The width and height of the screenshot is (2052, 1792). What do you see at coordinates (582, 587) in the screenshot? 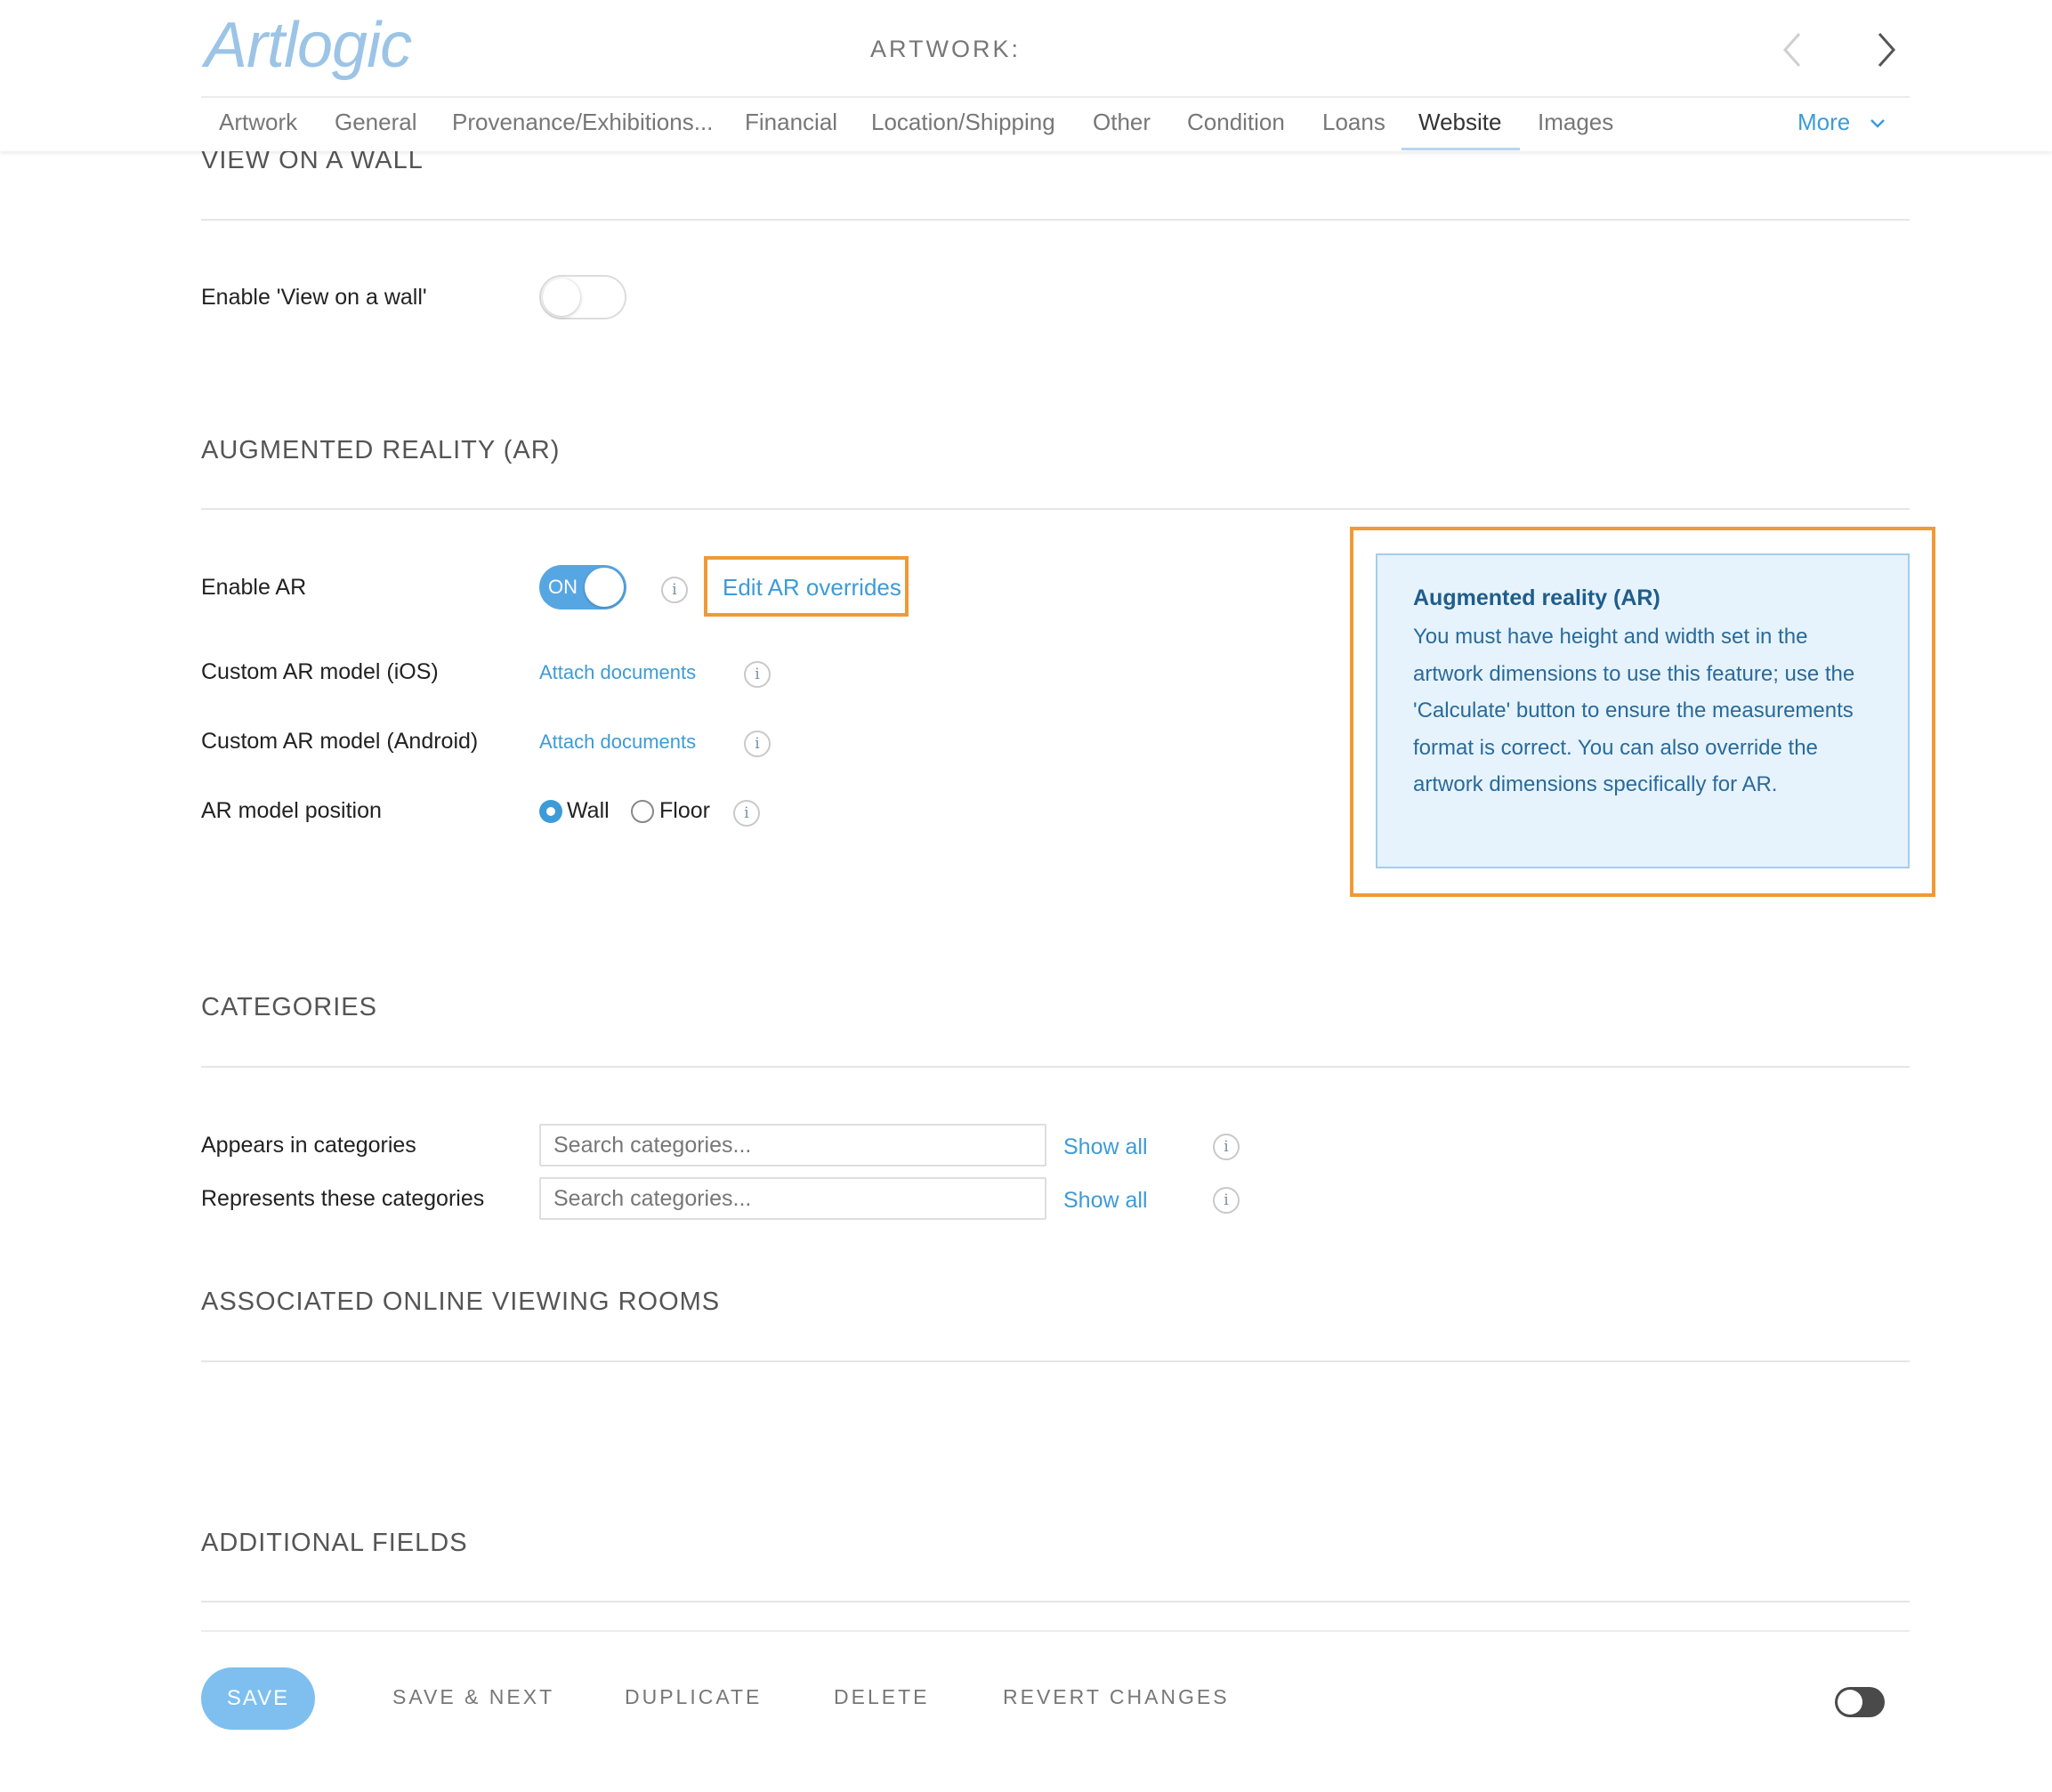
I see `enable-ar-toggle: ON` at bounding box center [582, 587].